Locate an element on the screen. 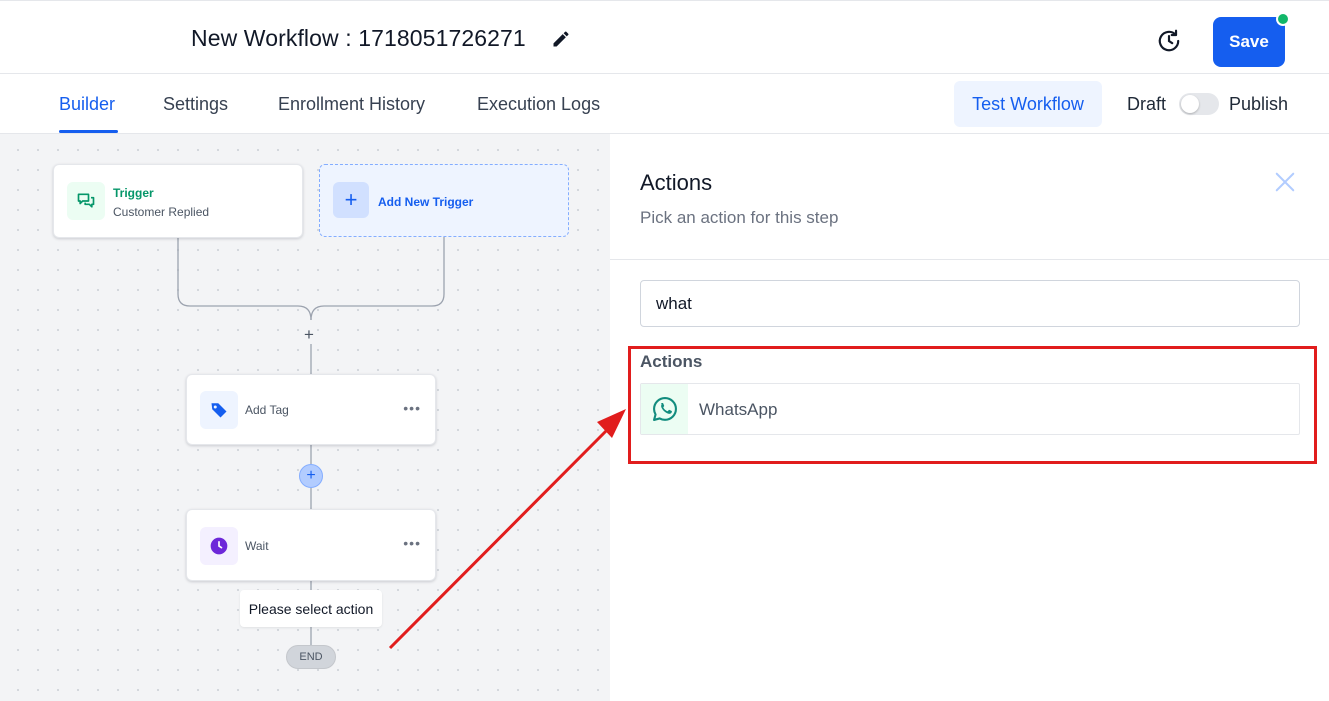  step-label: Add Tag is located at coordinates (267, 410).